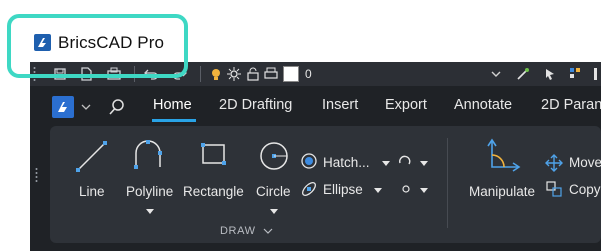  What do you see at coordinates (214, 155) in the screenshot?
I see `rectangle-icon` at bounding box center [214, 155].